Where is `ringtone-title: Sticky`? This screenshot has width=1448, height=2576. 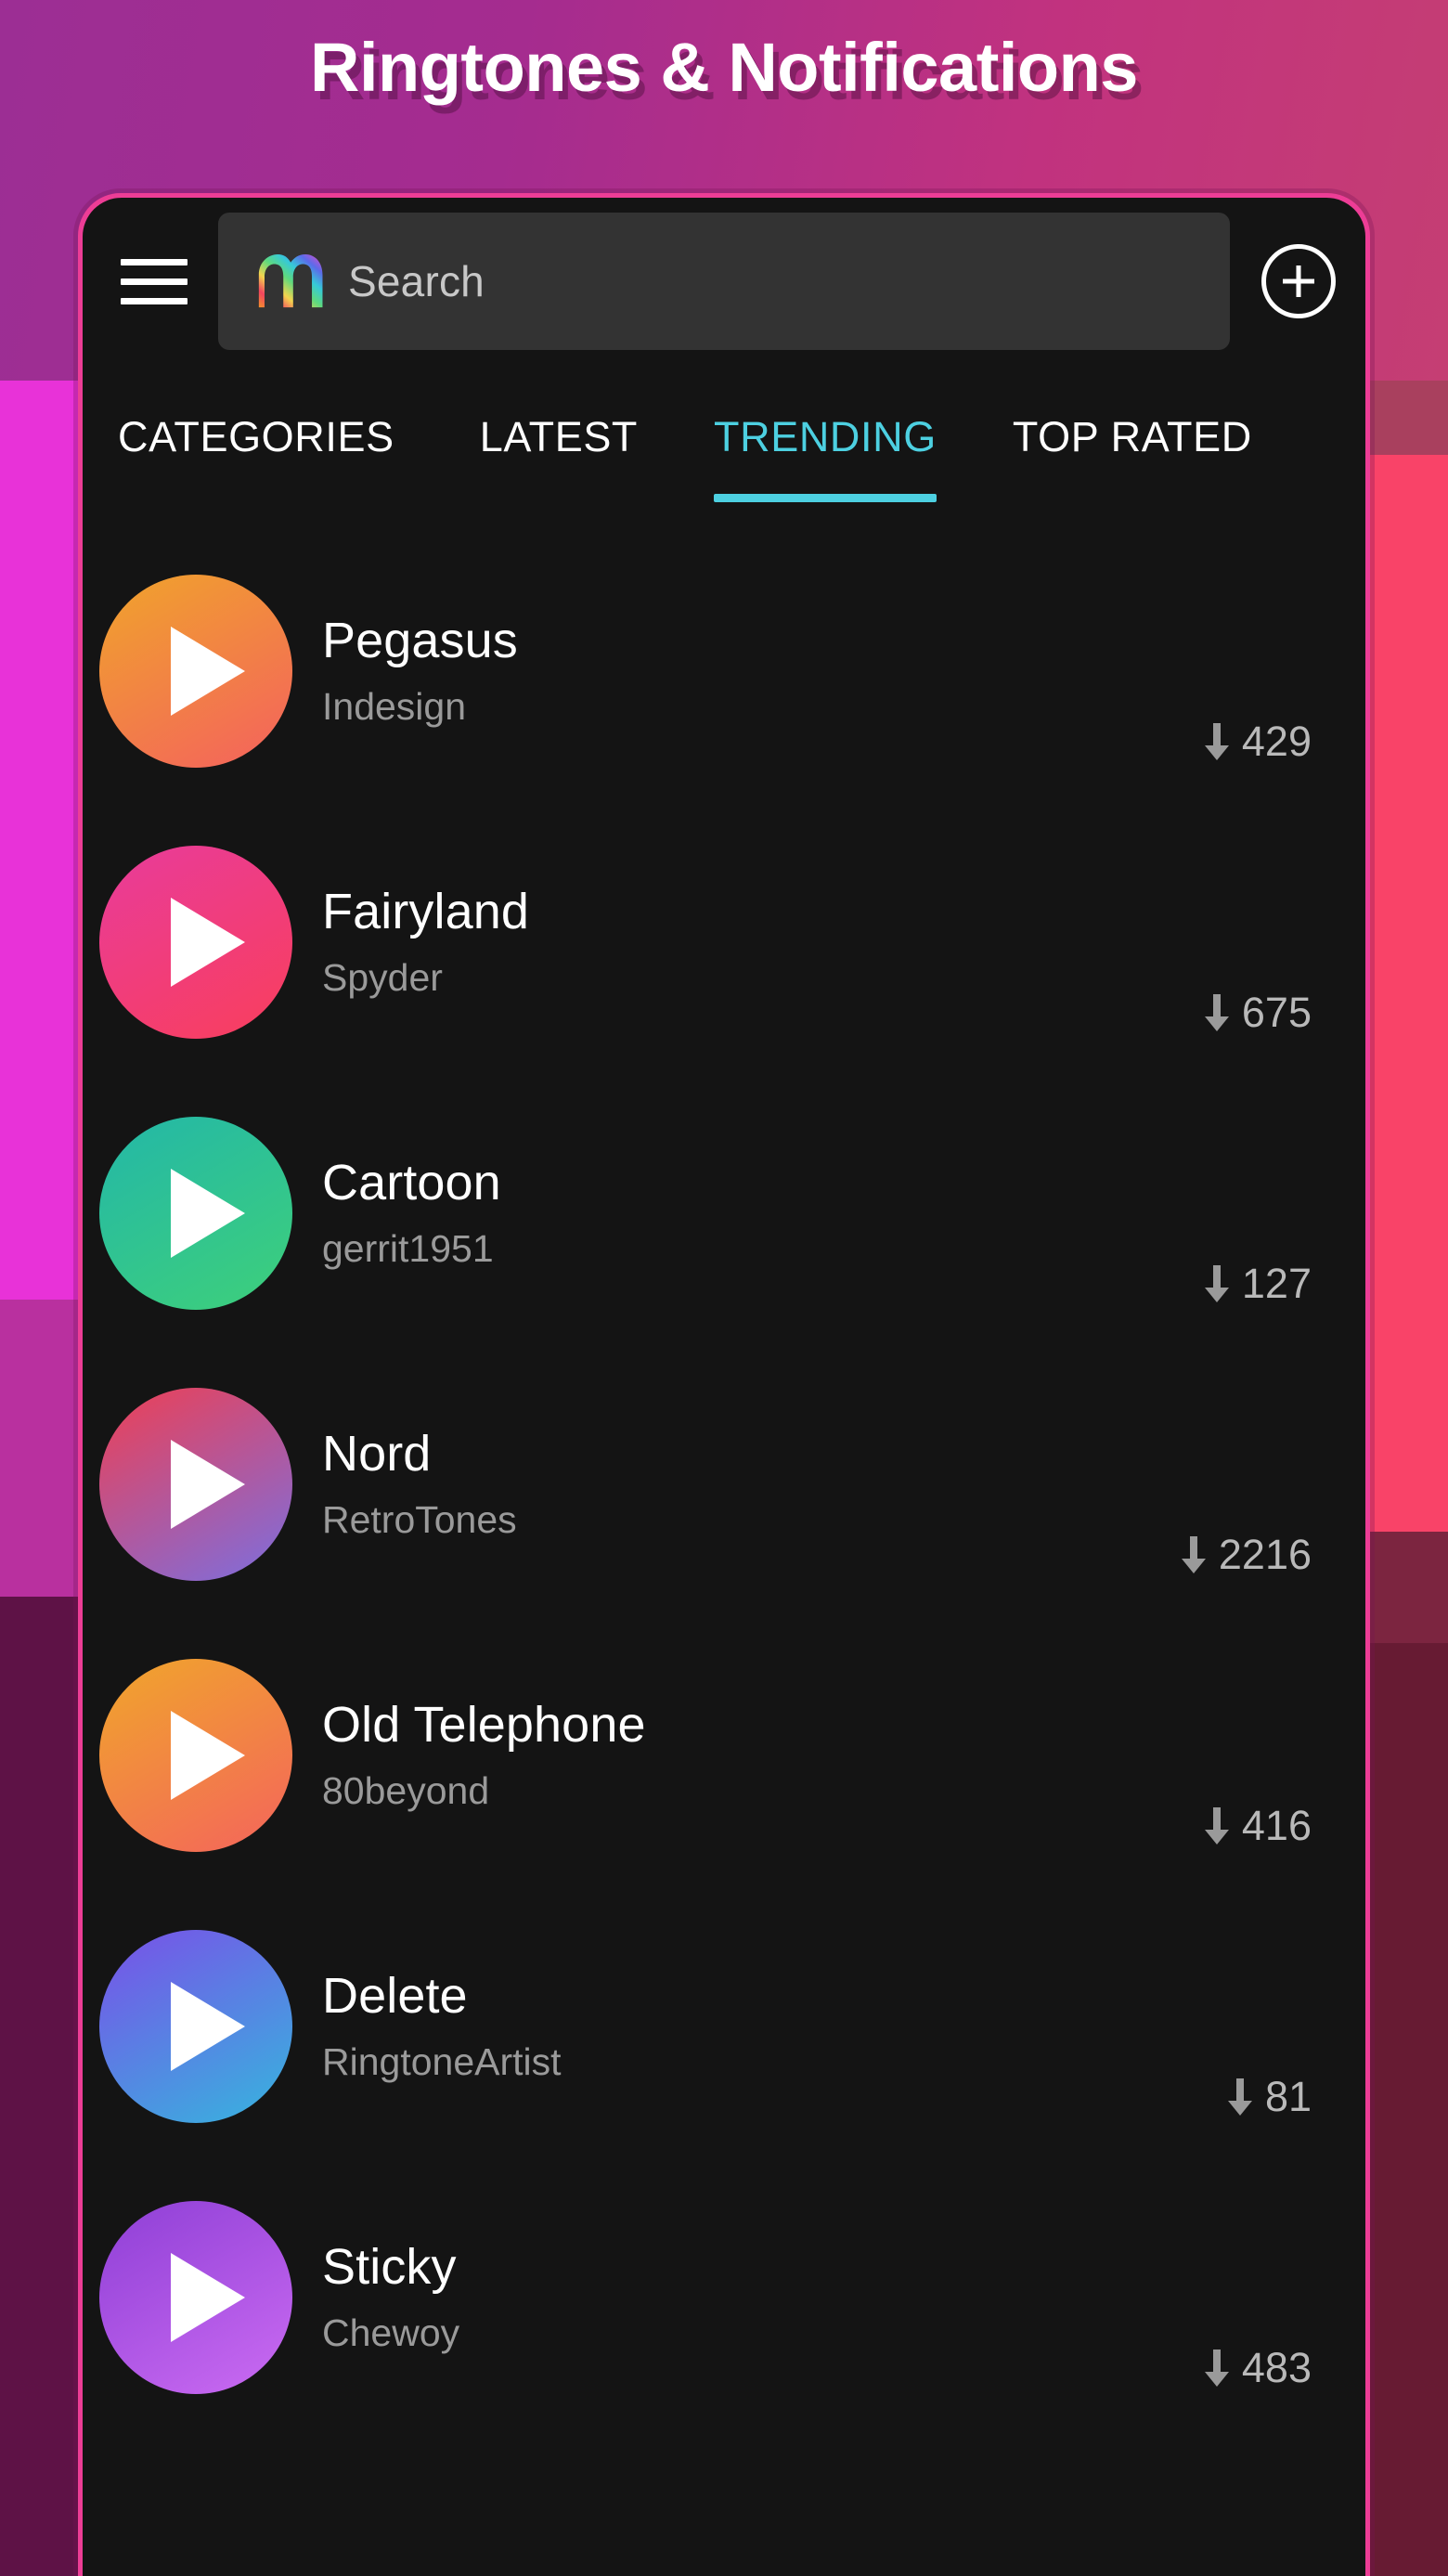 ringtone-title: Sticky is located at coordinates (389, 2267).